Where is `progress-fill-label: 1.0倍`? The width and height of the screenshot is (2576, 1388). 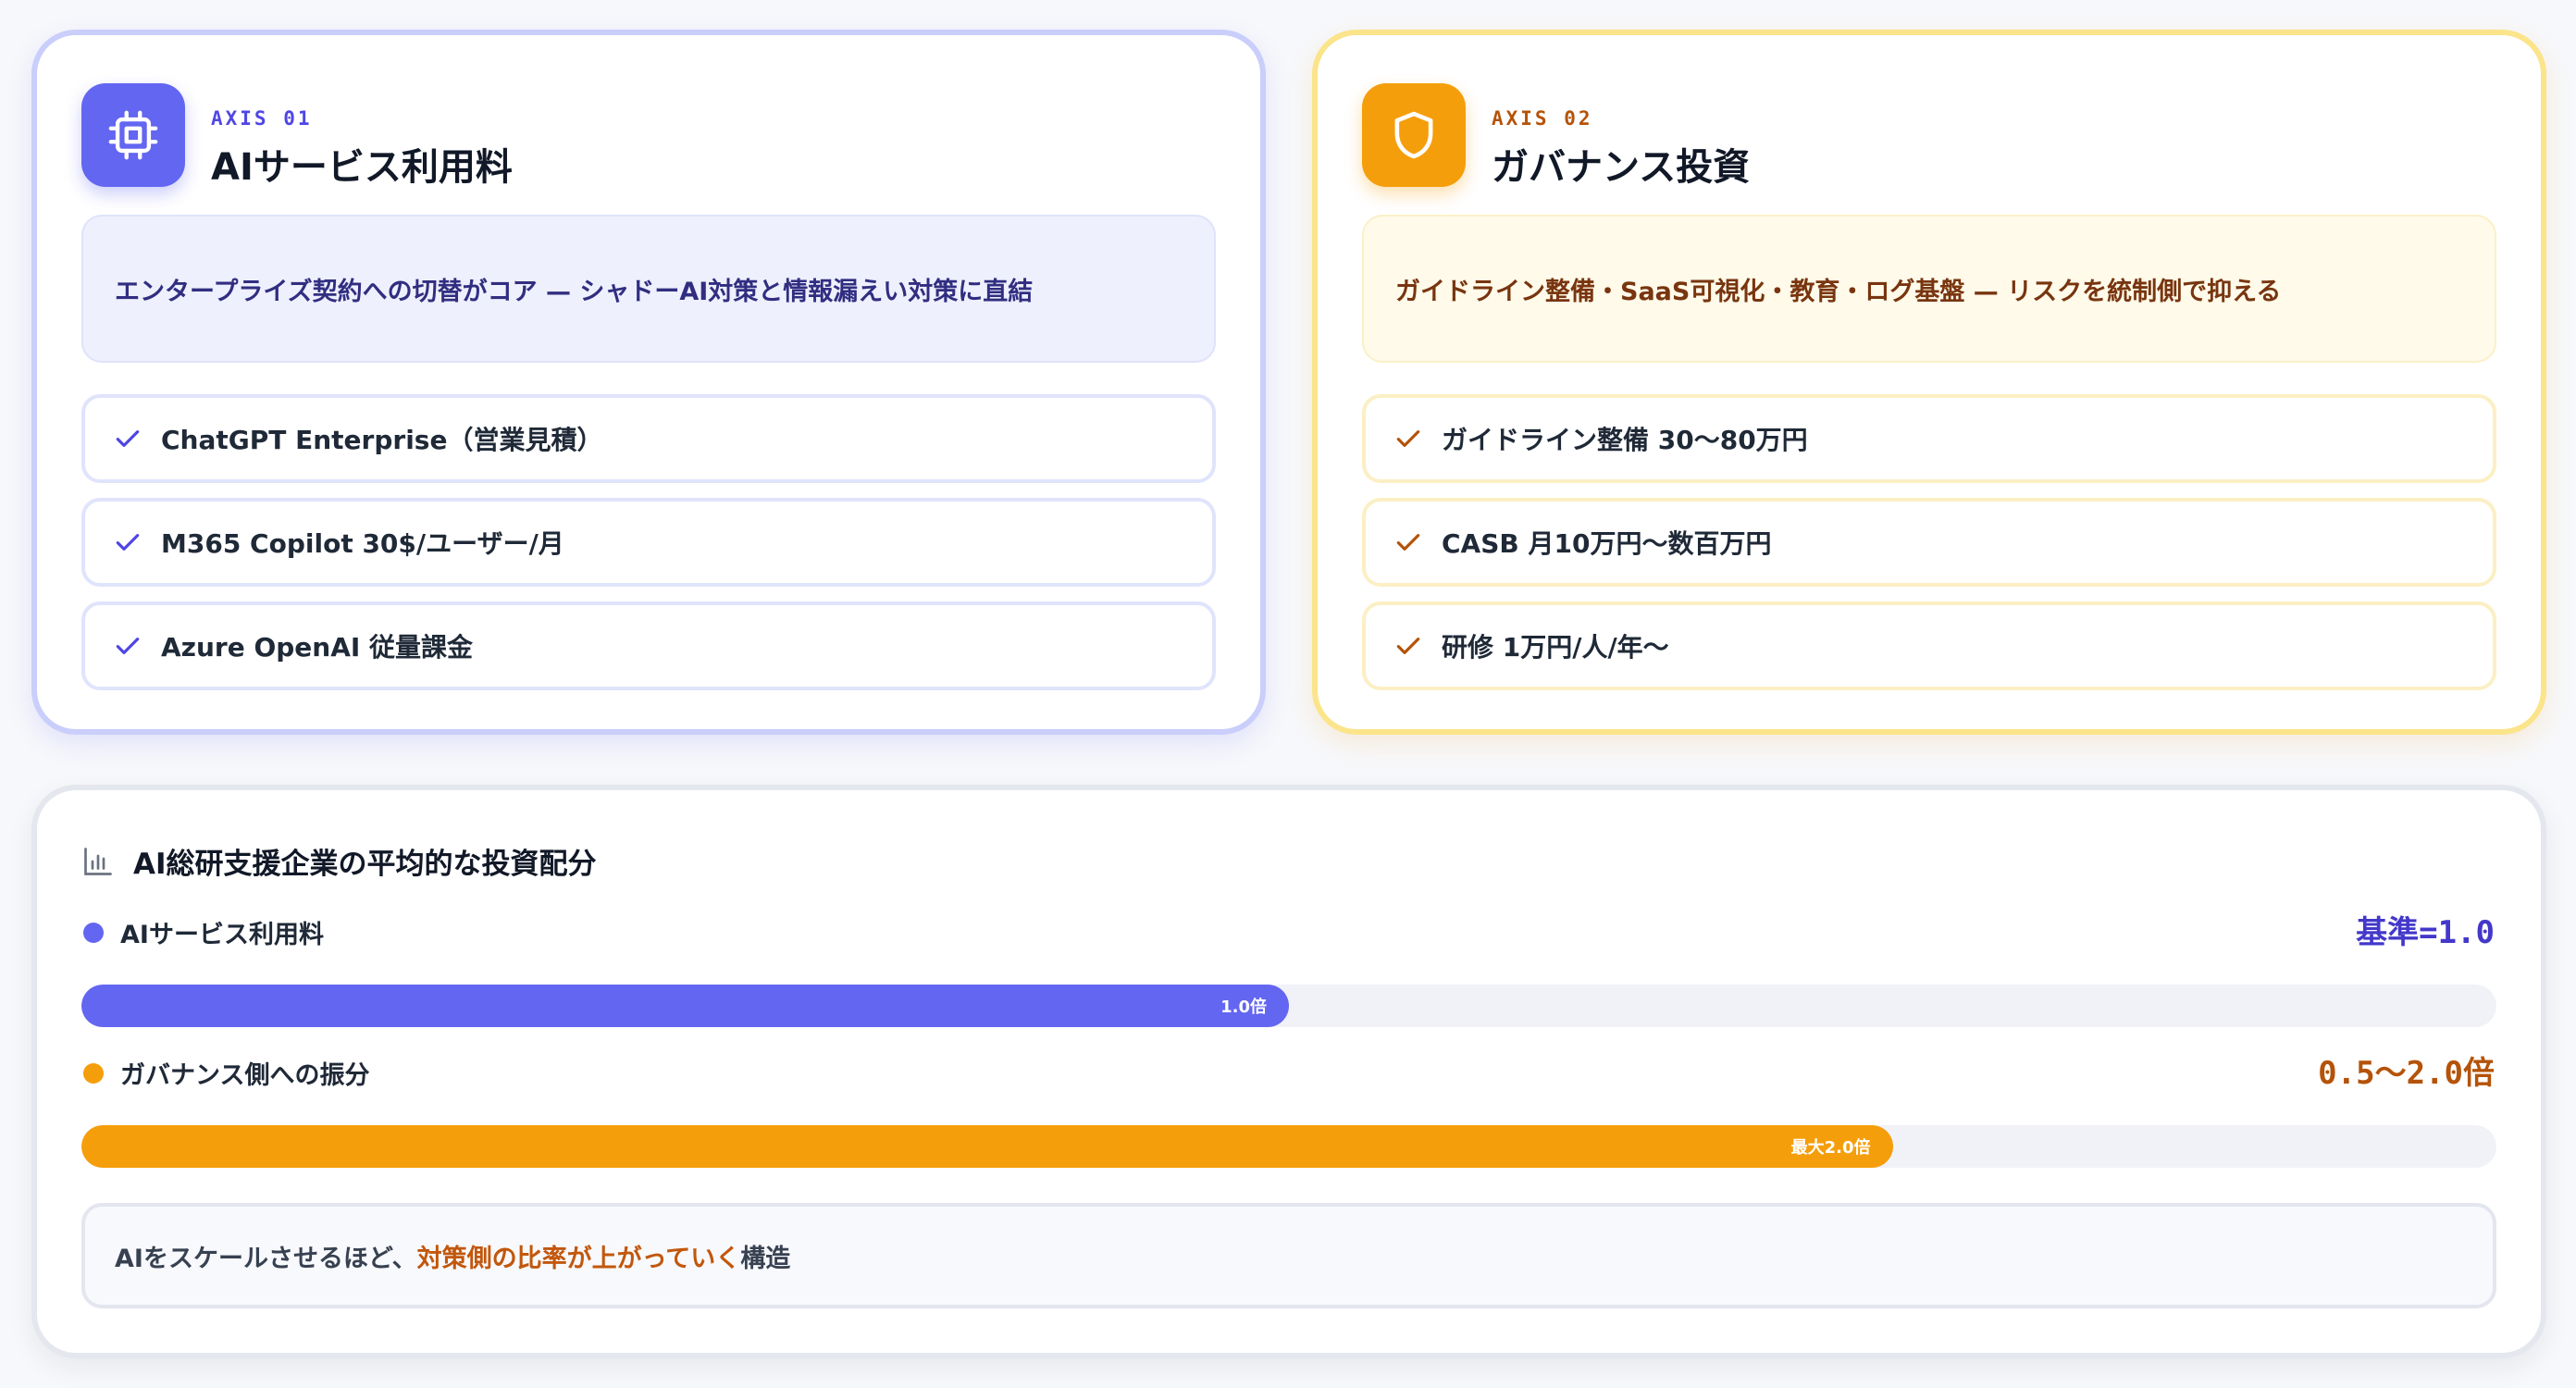 progress-fill-label: 1.0倍 is located at coordinates (1244, 1008).